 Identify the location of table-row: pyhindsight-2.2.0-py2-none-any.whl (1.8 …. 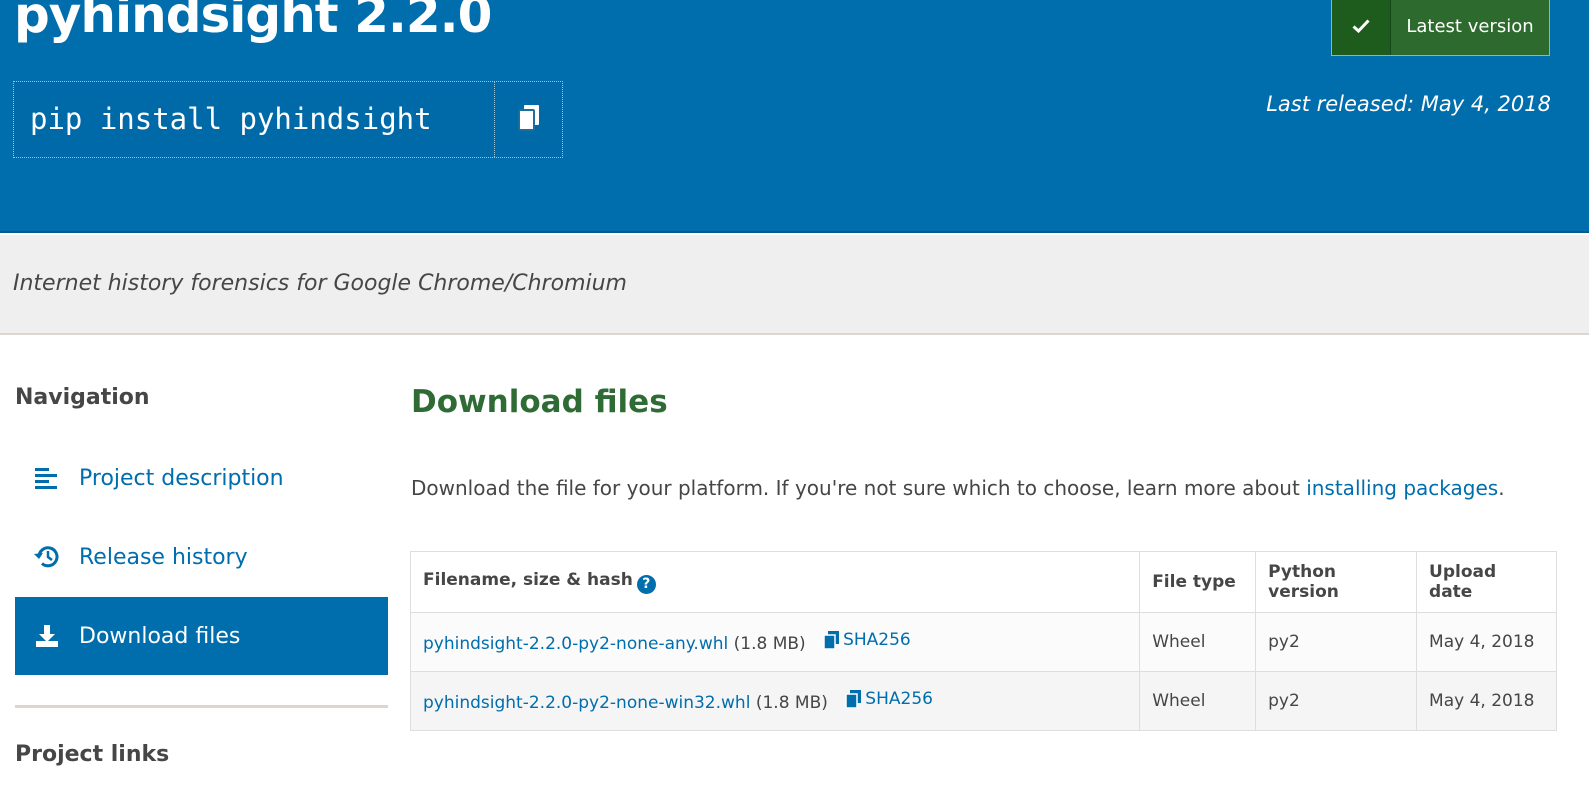
(983, 642).